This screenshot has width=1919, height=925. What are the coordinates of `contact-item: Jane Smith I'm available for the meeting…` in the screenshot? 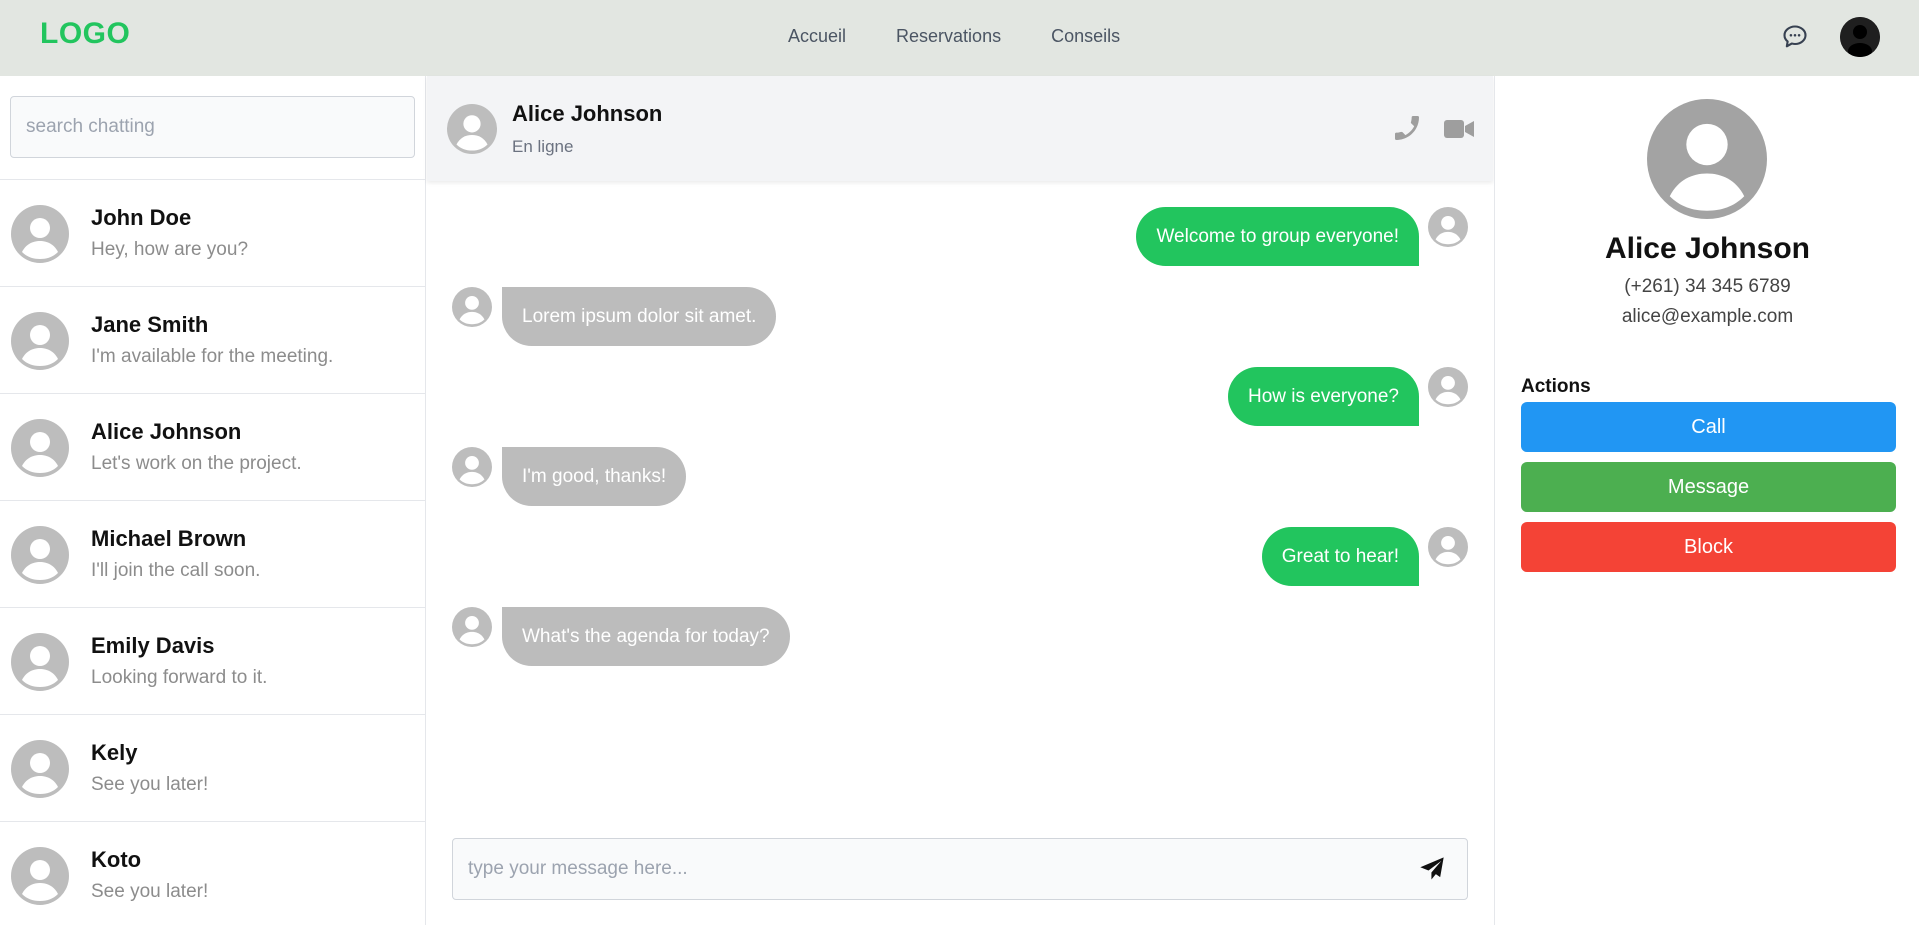 It's located at (212, 340).